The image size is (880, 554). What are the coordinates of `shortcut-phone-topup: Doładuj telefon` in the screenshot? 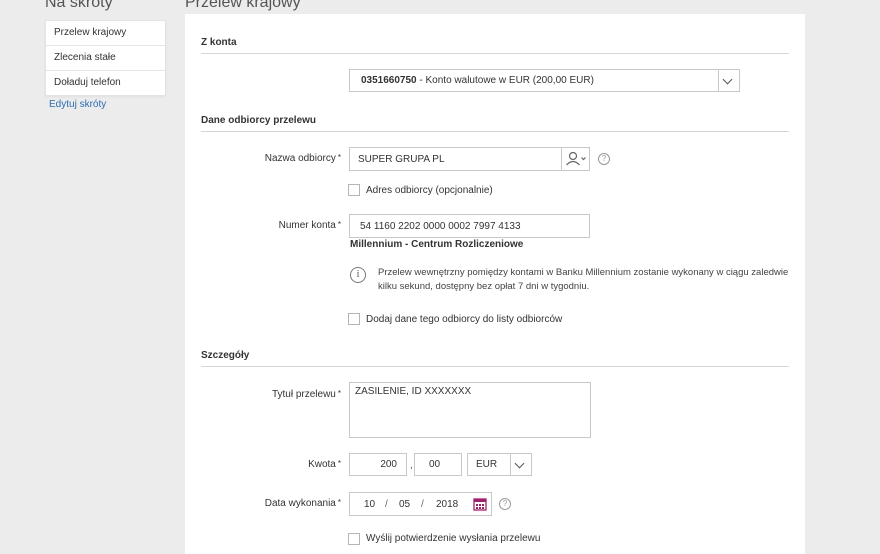 It's located at (105, 83).